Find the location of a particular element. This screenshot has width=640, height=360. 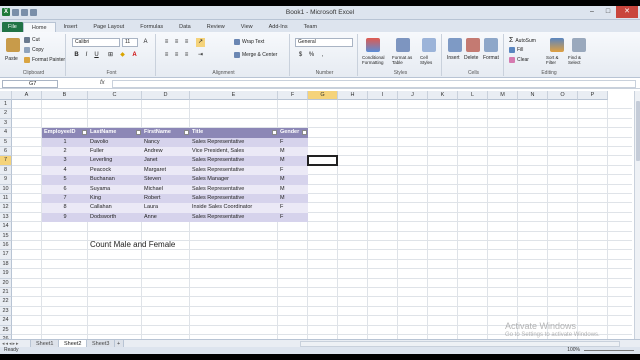

row-header: 6 is located at coordinates (6, 152).